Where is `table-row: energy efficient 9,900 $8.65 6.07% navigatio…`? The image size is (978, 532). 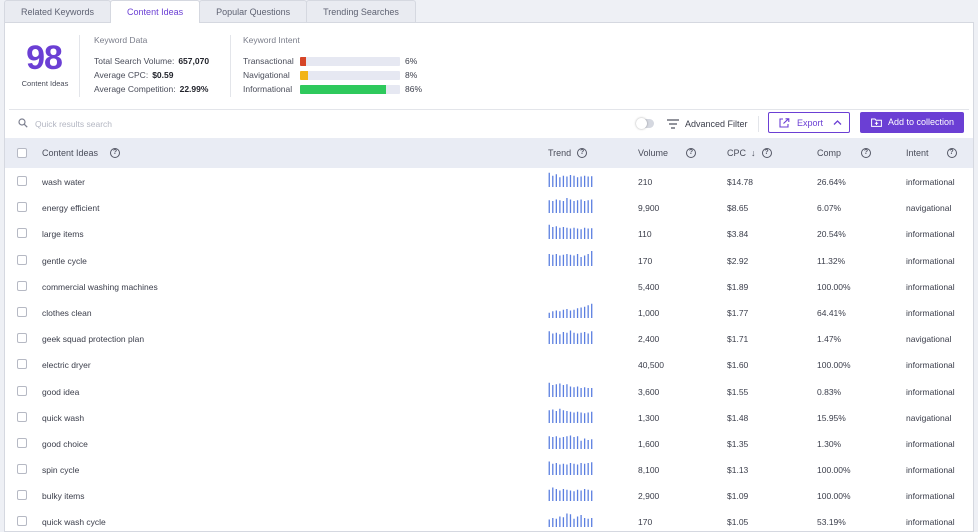 table-row: energy efficient 9,900 $8.65 6.07% navigatio… is located at coordinates (489, 207).